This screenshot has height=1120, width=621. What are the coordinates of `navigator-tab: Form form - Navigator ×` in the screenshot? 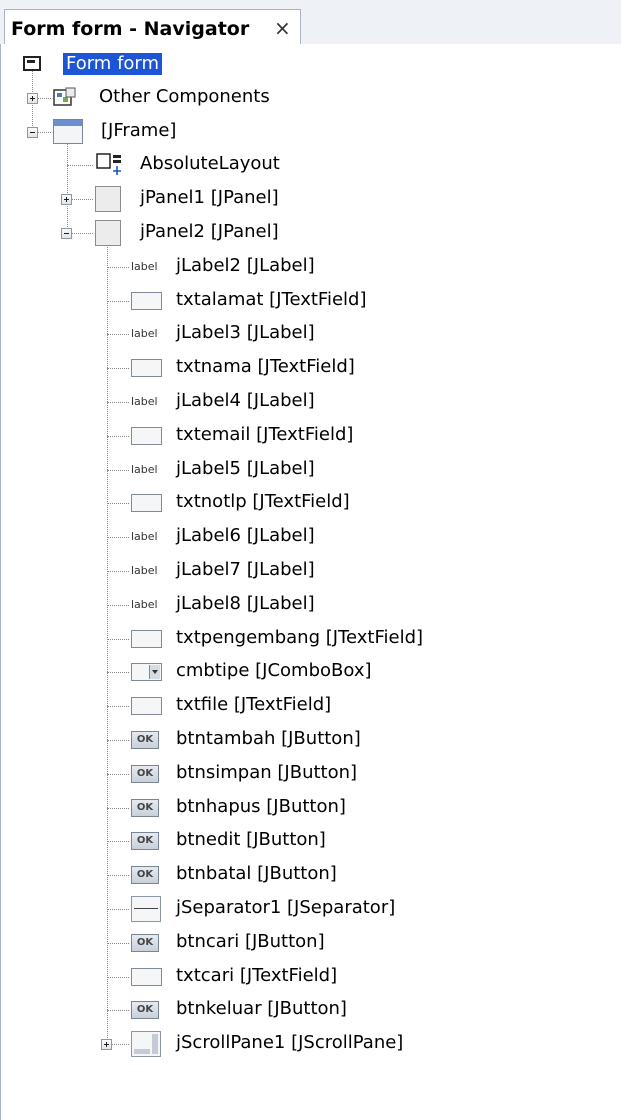 It's located at (152, 27).